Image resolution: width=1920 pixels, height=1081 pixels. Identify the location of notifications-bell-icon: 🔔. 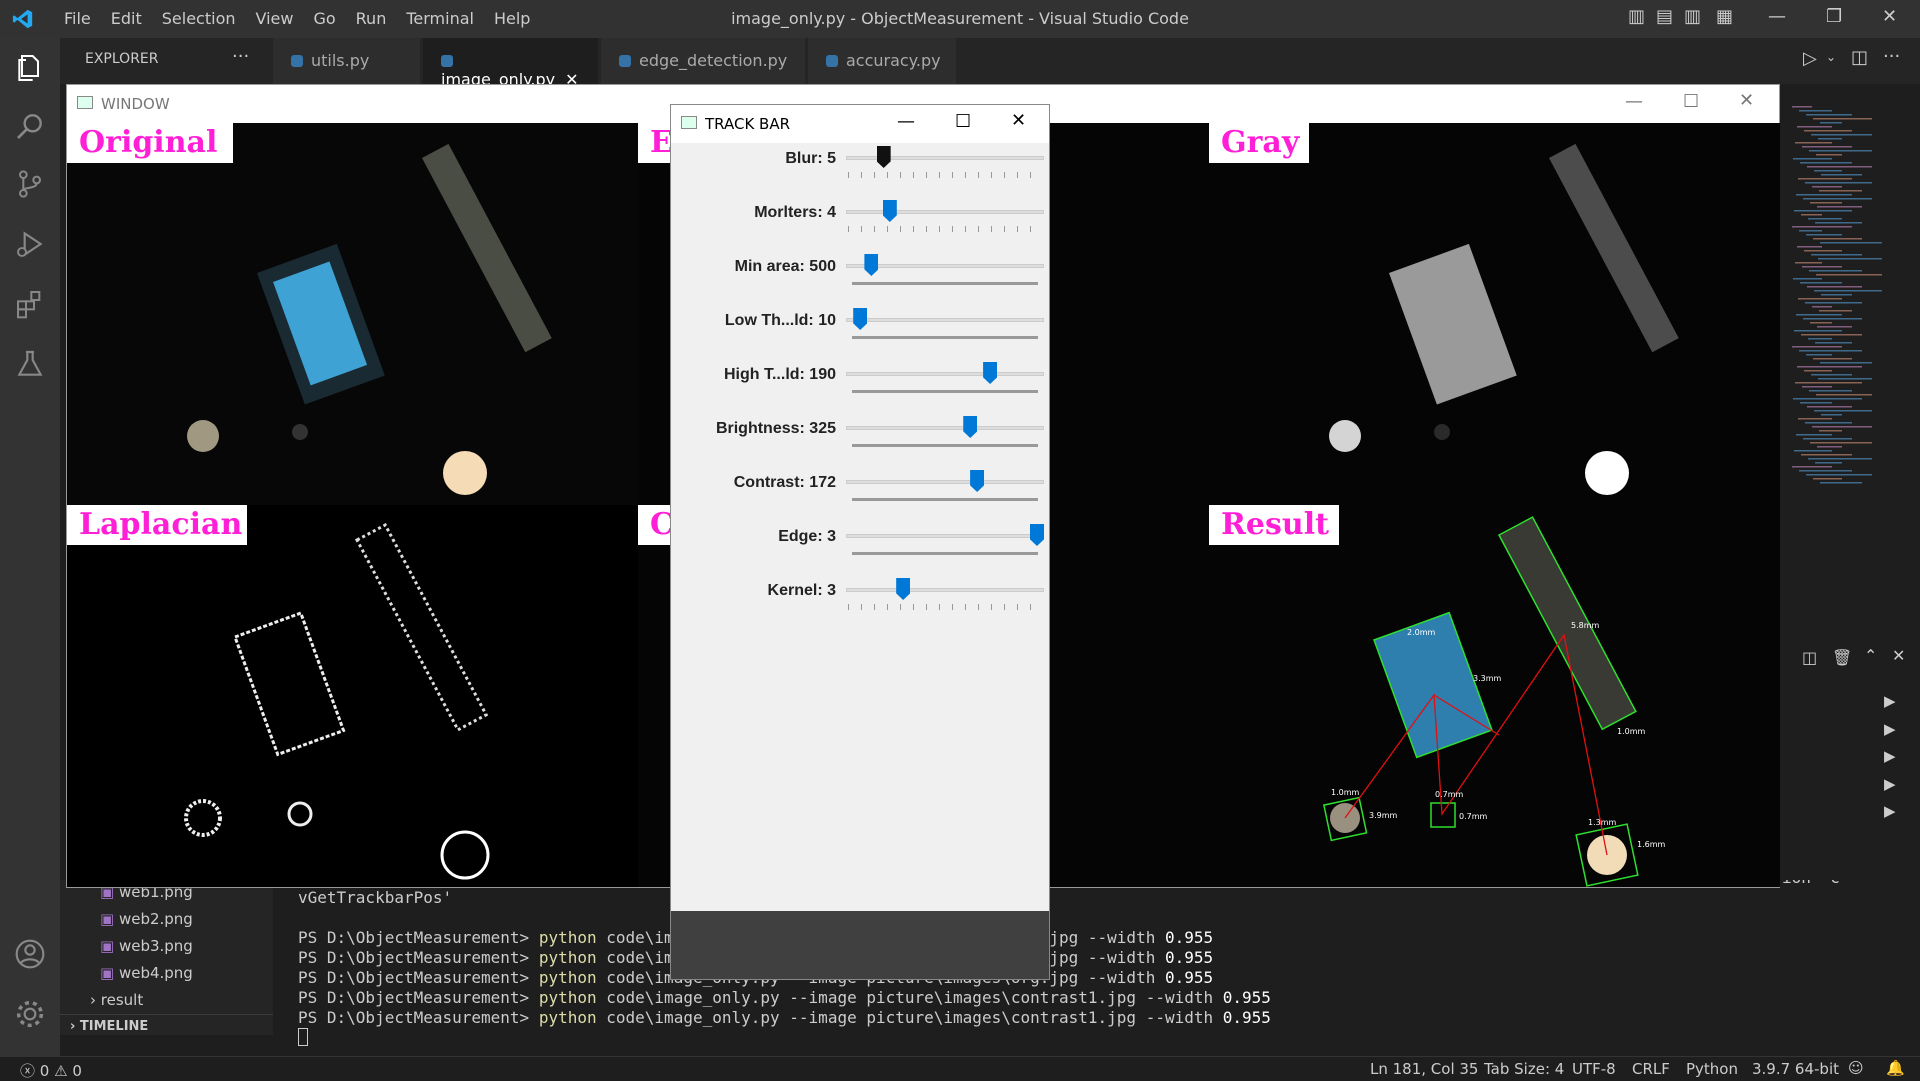
(1895, 1068).